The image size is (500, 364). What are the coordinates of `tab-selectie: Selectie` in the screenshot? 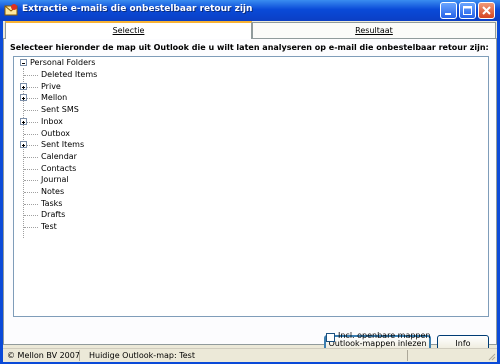 It's located at (128, 30).